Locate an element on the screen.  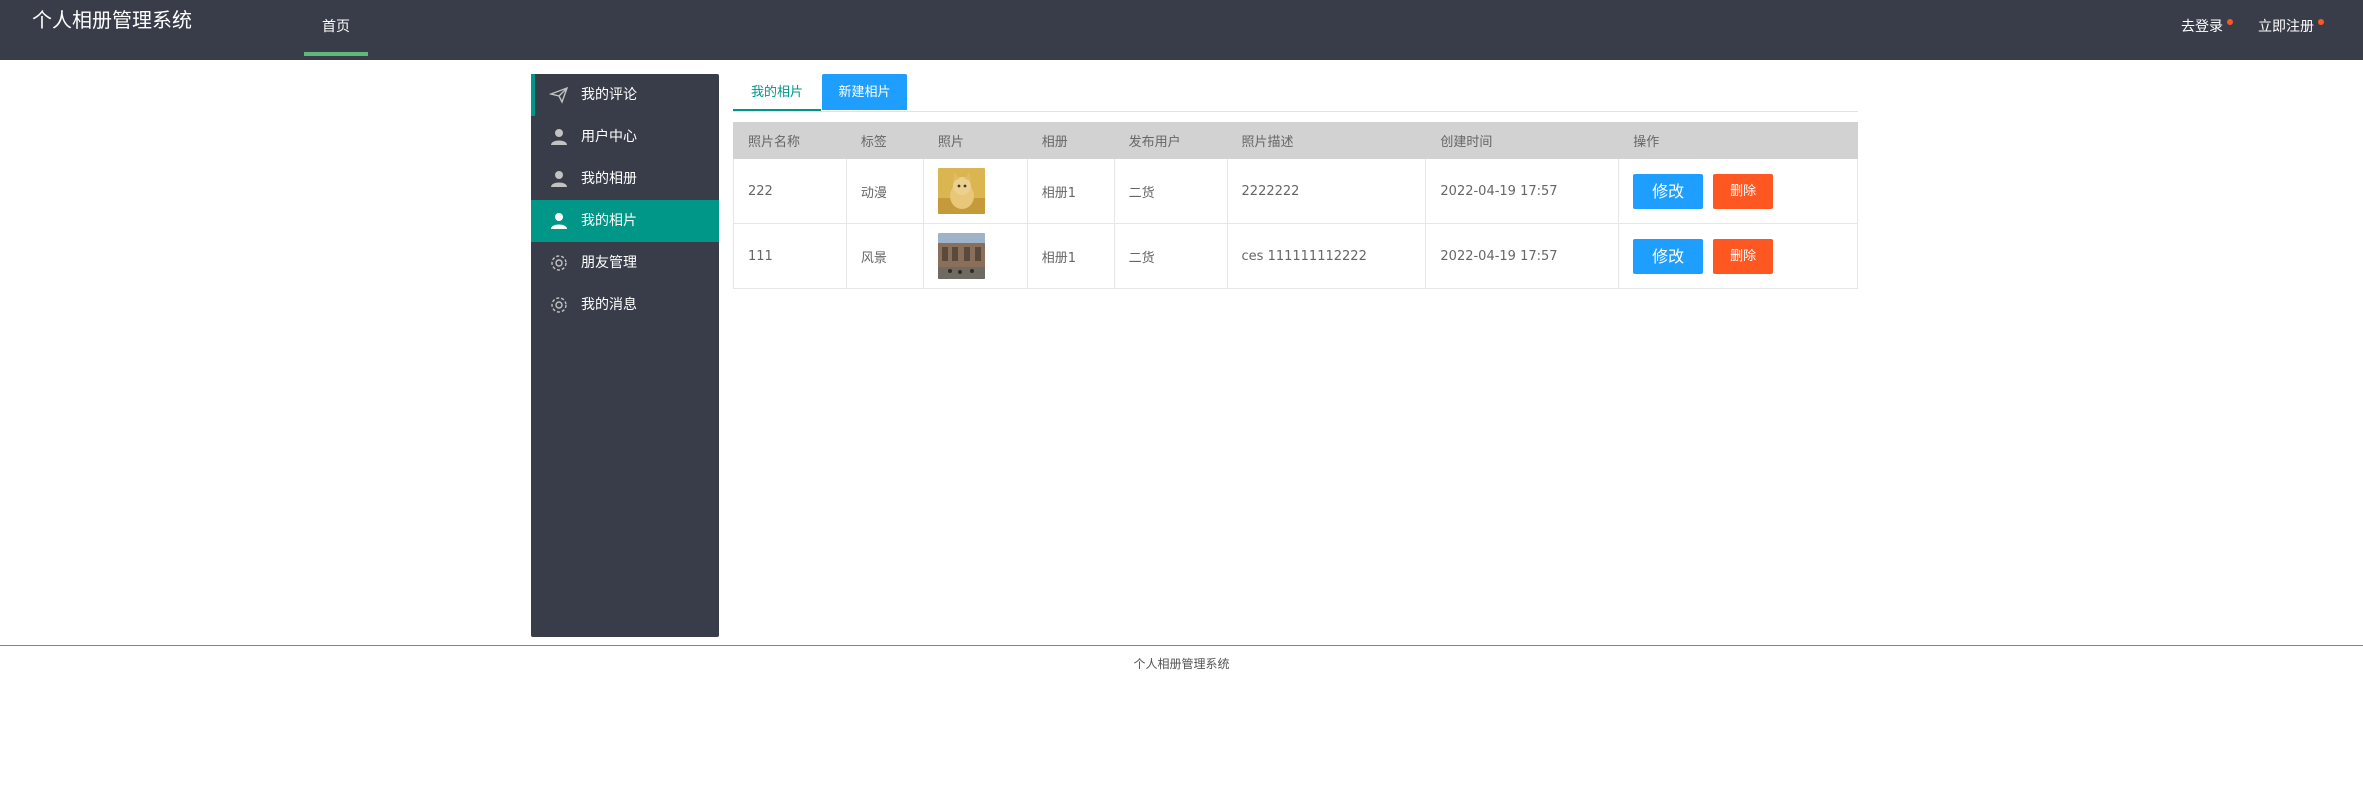
photo-name-cell: 222 is located at coordinates (790, 191).